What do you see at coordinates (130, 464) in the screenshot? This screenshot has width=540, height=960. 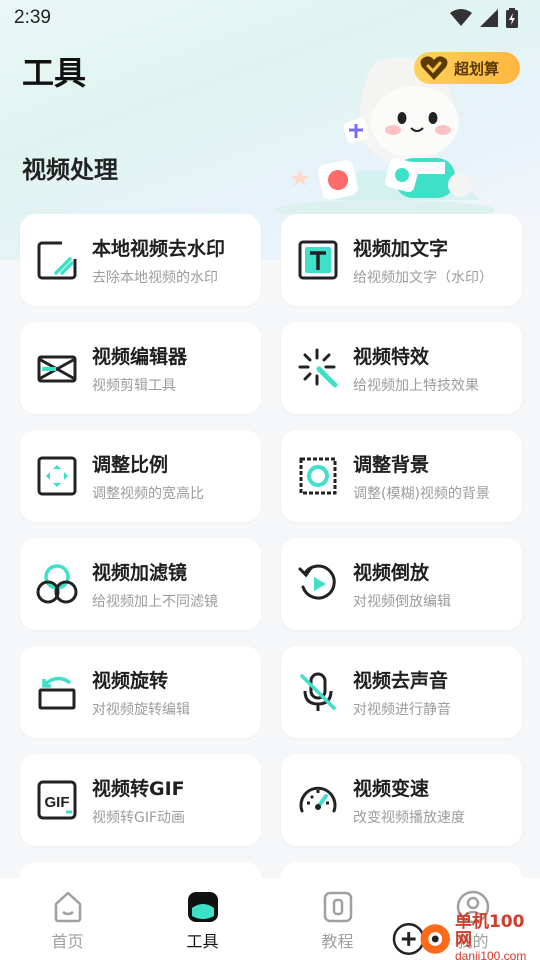 I see `tool-title: 调整比例` at bounding box center [130, 464].